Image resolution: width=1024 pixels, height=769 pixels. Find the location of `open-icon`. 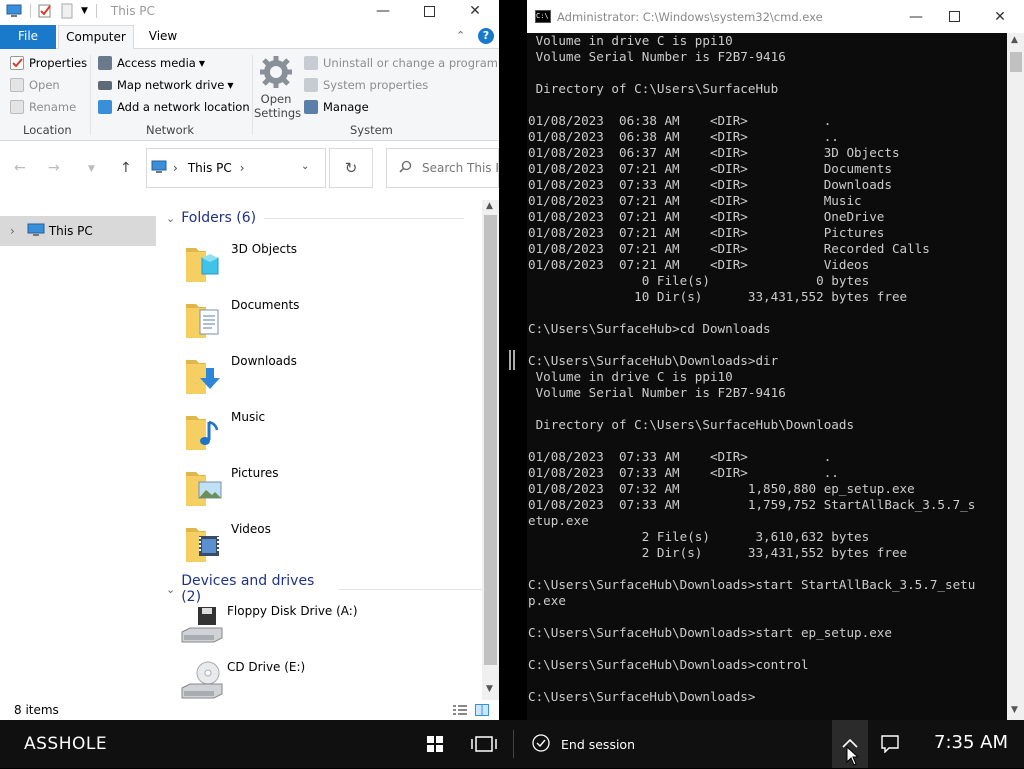

open-icon is located at coordinates (17, 85).